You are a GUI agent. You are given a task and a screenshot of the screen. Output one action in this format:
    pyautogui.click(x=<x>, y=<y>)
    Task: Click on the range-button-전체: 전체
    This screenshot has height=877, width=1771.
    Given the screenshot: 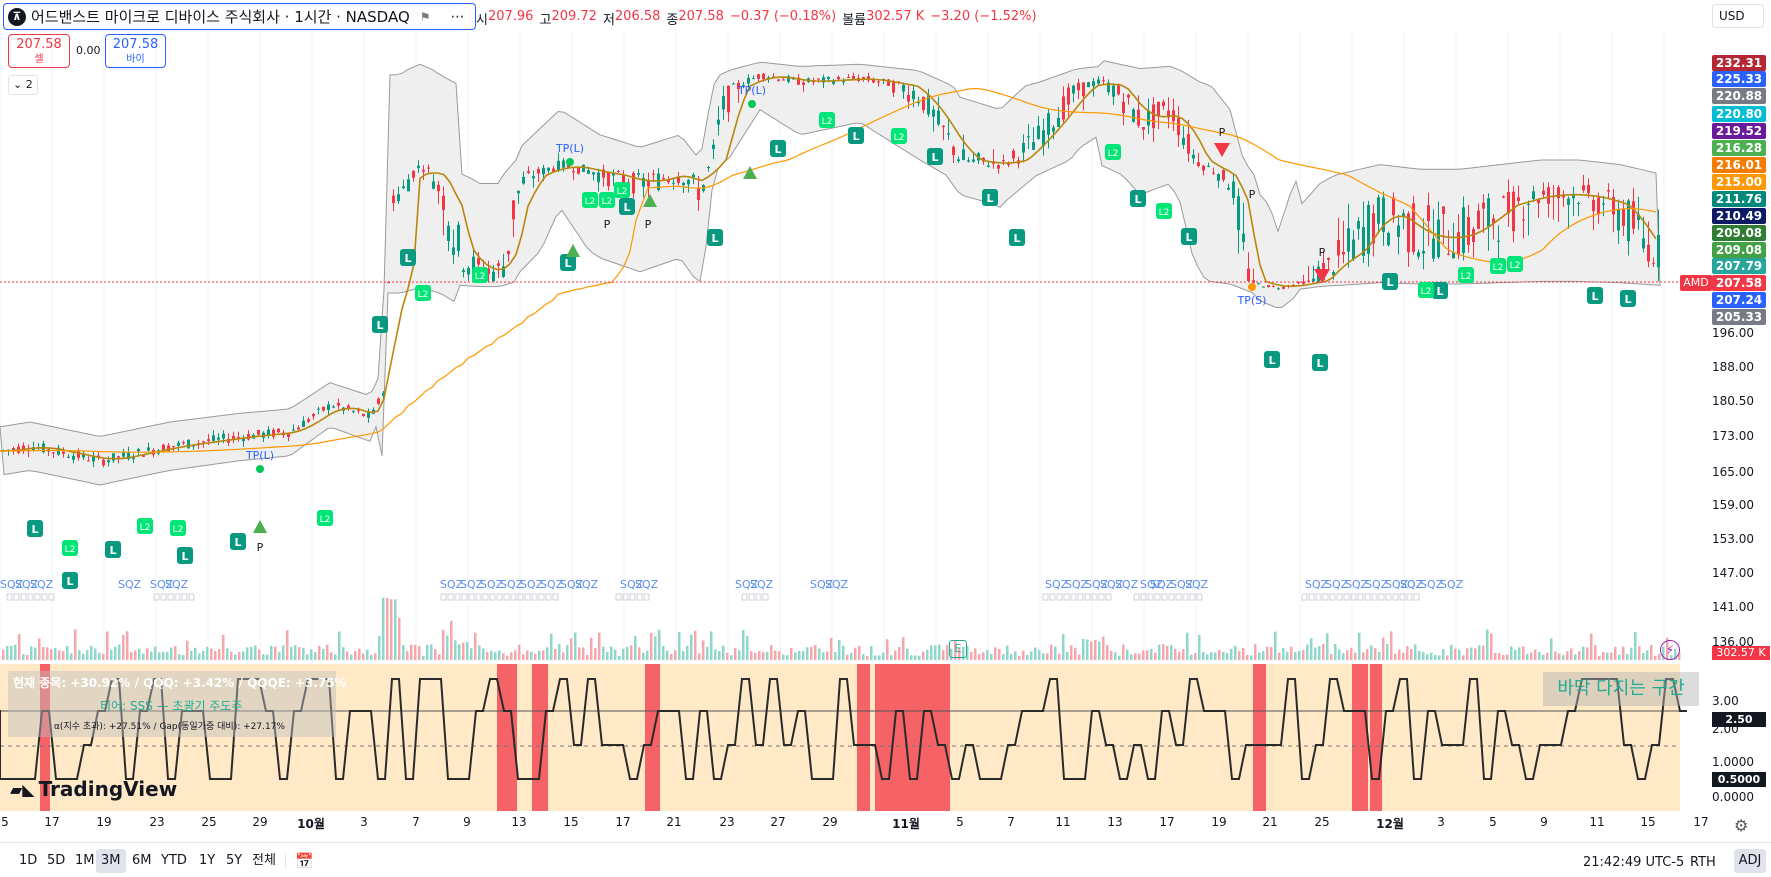 What is the action you would take?
    pyautogui.click(x=264, y=861)
    